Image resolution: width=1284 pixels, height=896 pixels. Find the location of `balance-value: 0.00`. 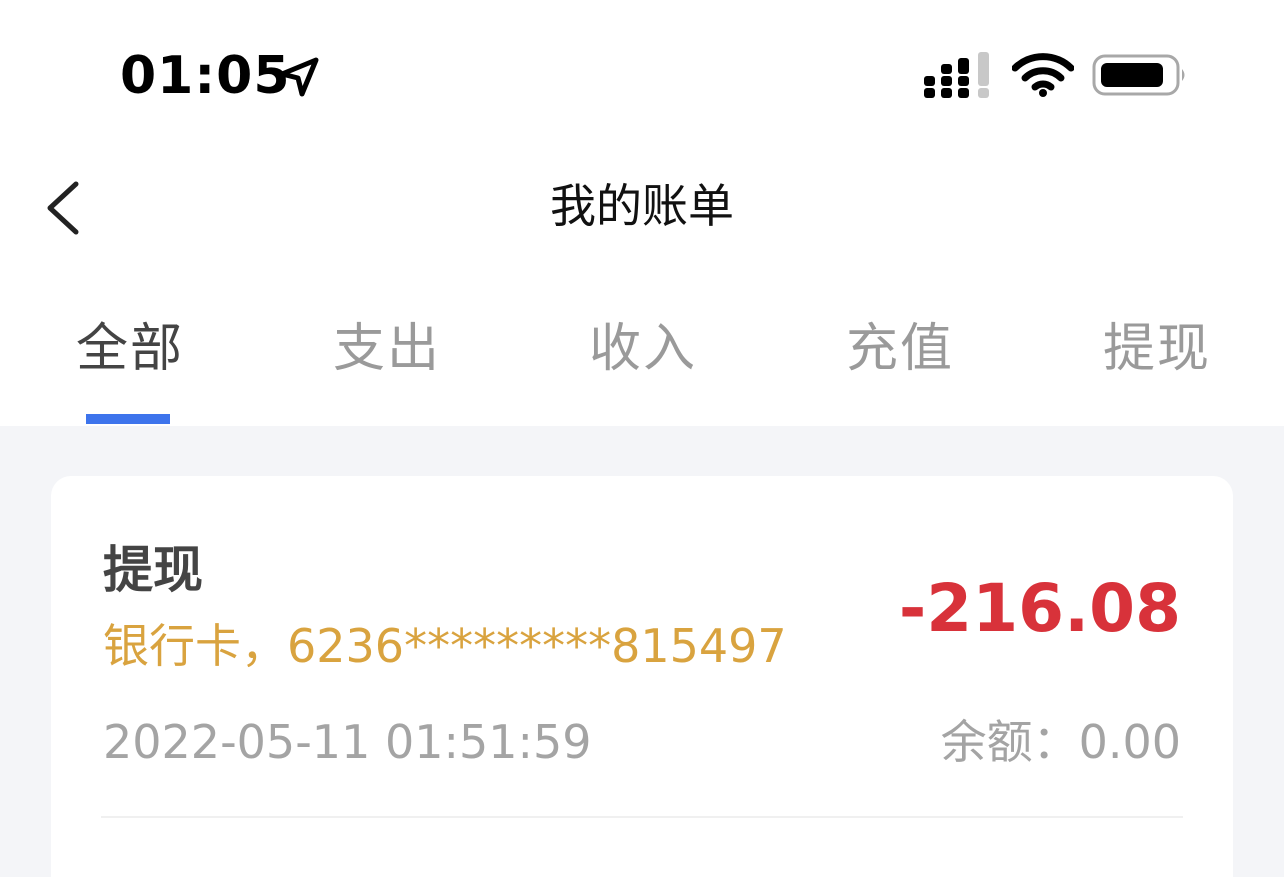

balance-value: 0.00 is located at coordinates (1129, 742).